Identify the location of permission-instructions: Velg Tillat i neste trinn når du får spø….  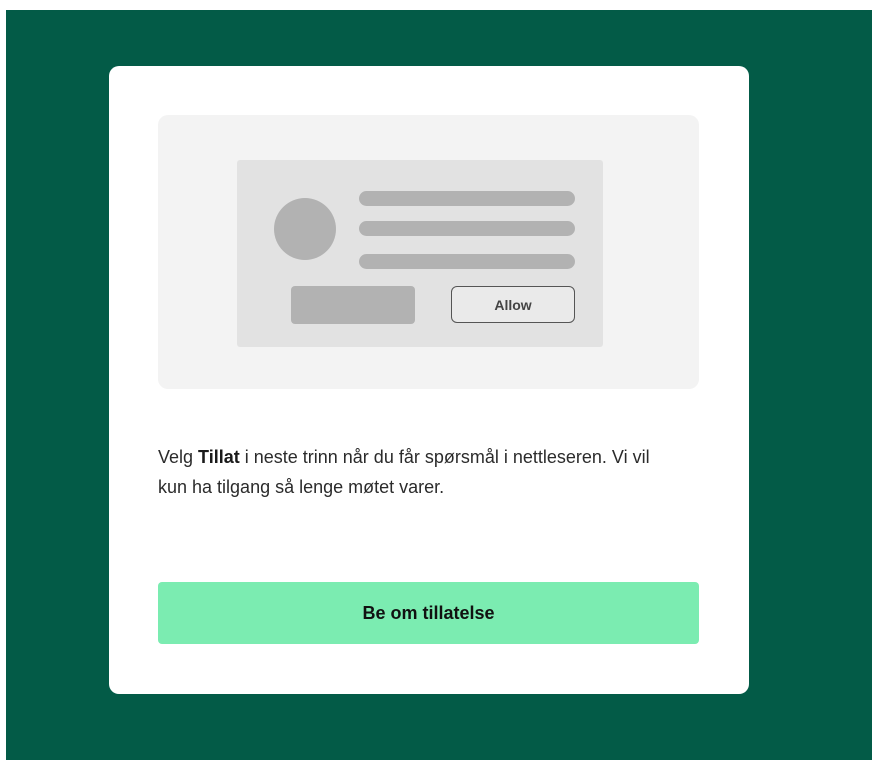
(418, 472).